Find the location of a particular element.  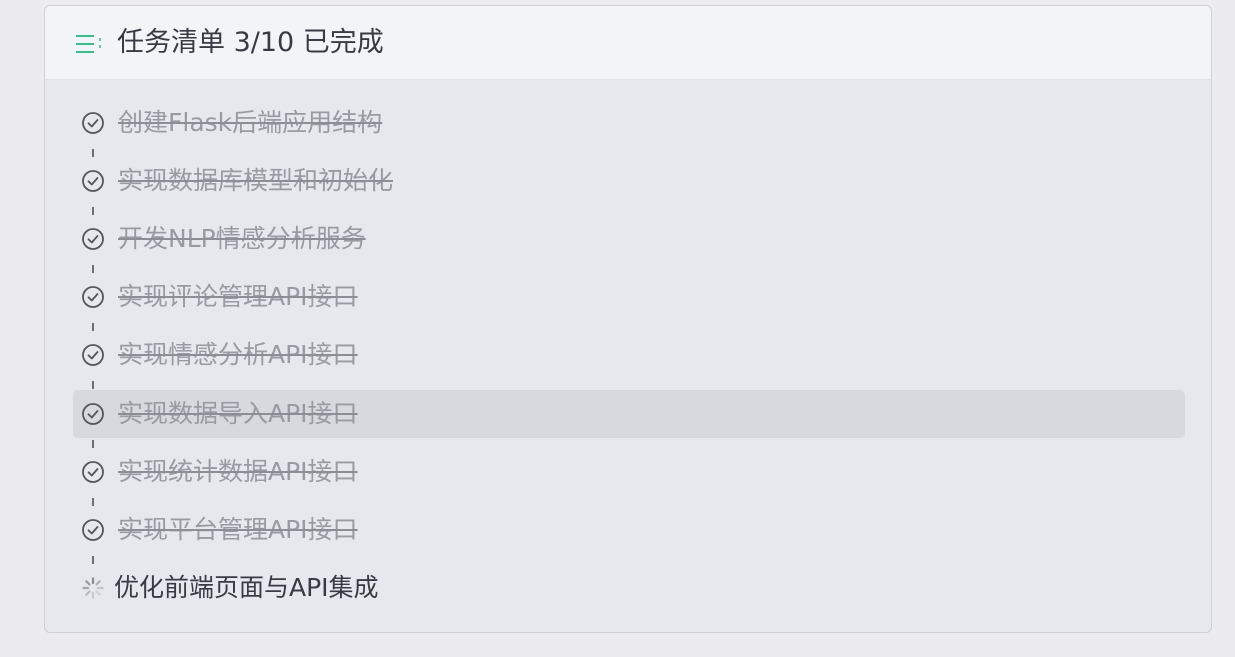

task-item: 开发NLP情感分析服务 is located at coordinates (629, 239).